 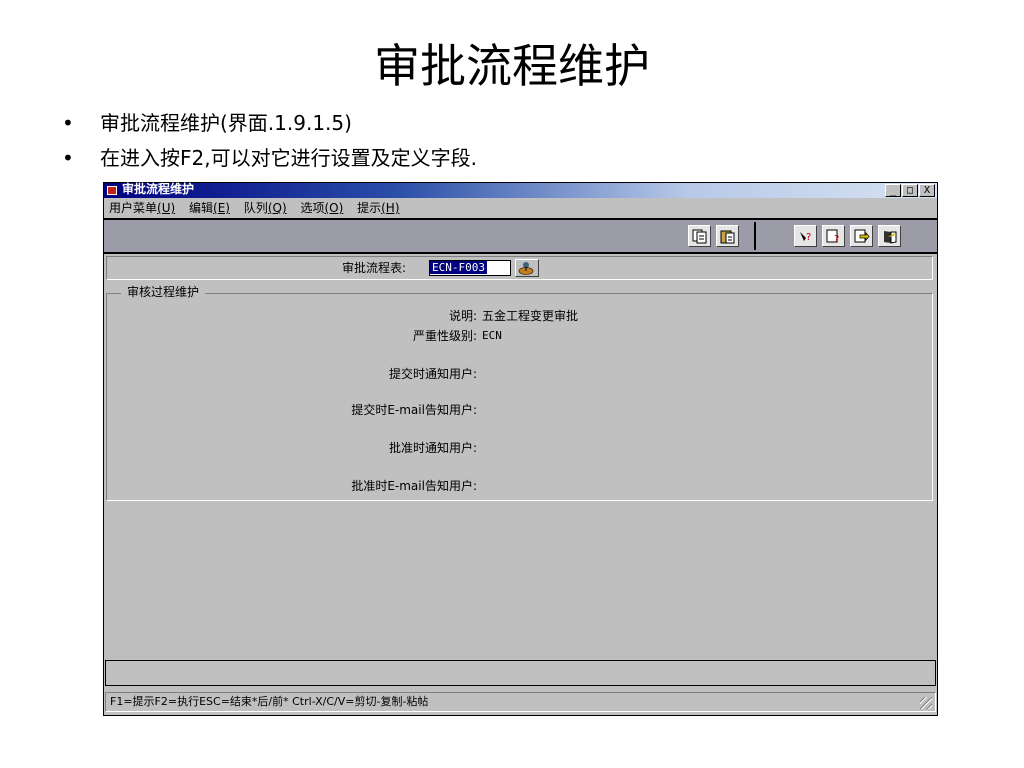 What do you see at coordinates (414, 410) in the screenshot?
I see `field-label: 提交时E-mail告知用户:` at bounding box center [414, 410].